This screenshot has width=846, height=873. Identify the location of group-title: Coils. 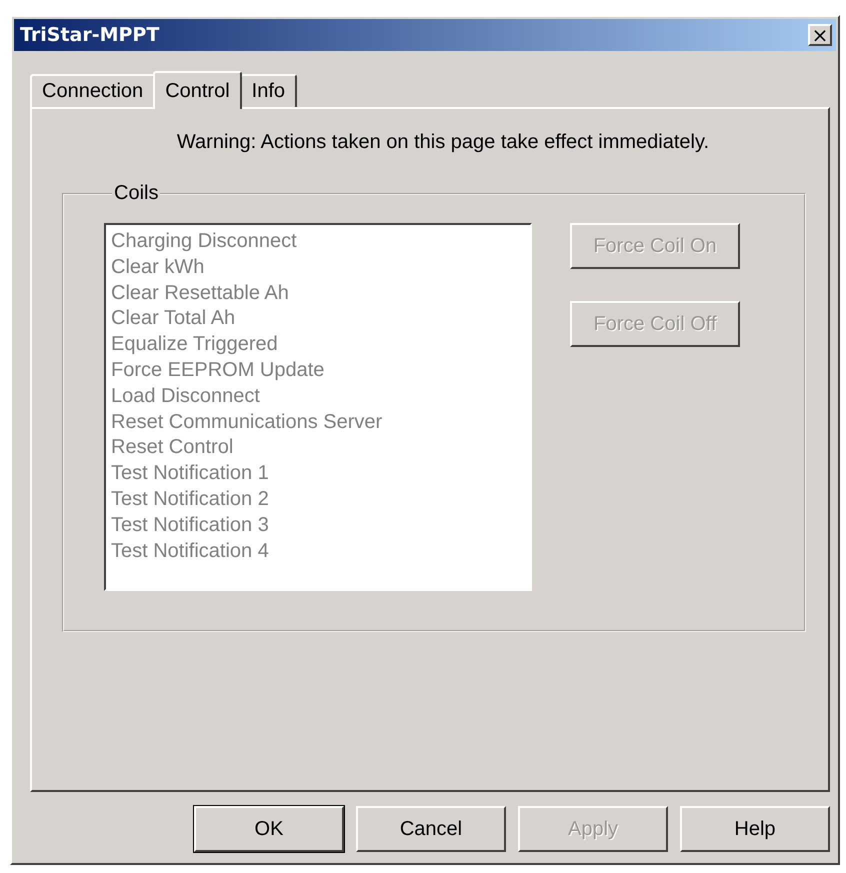
(136, 193).